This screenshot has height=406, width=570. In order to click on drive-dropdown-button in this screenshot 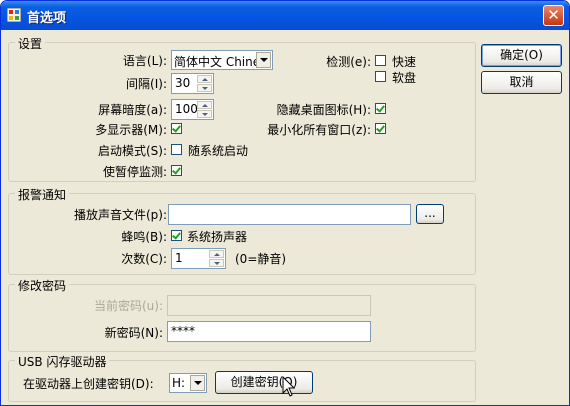, I will do `click(197, 383)`.